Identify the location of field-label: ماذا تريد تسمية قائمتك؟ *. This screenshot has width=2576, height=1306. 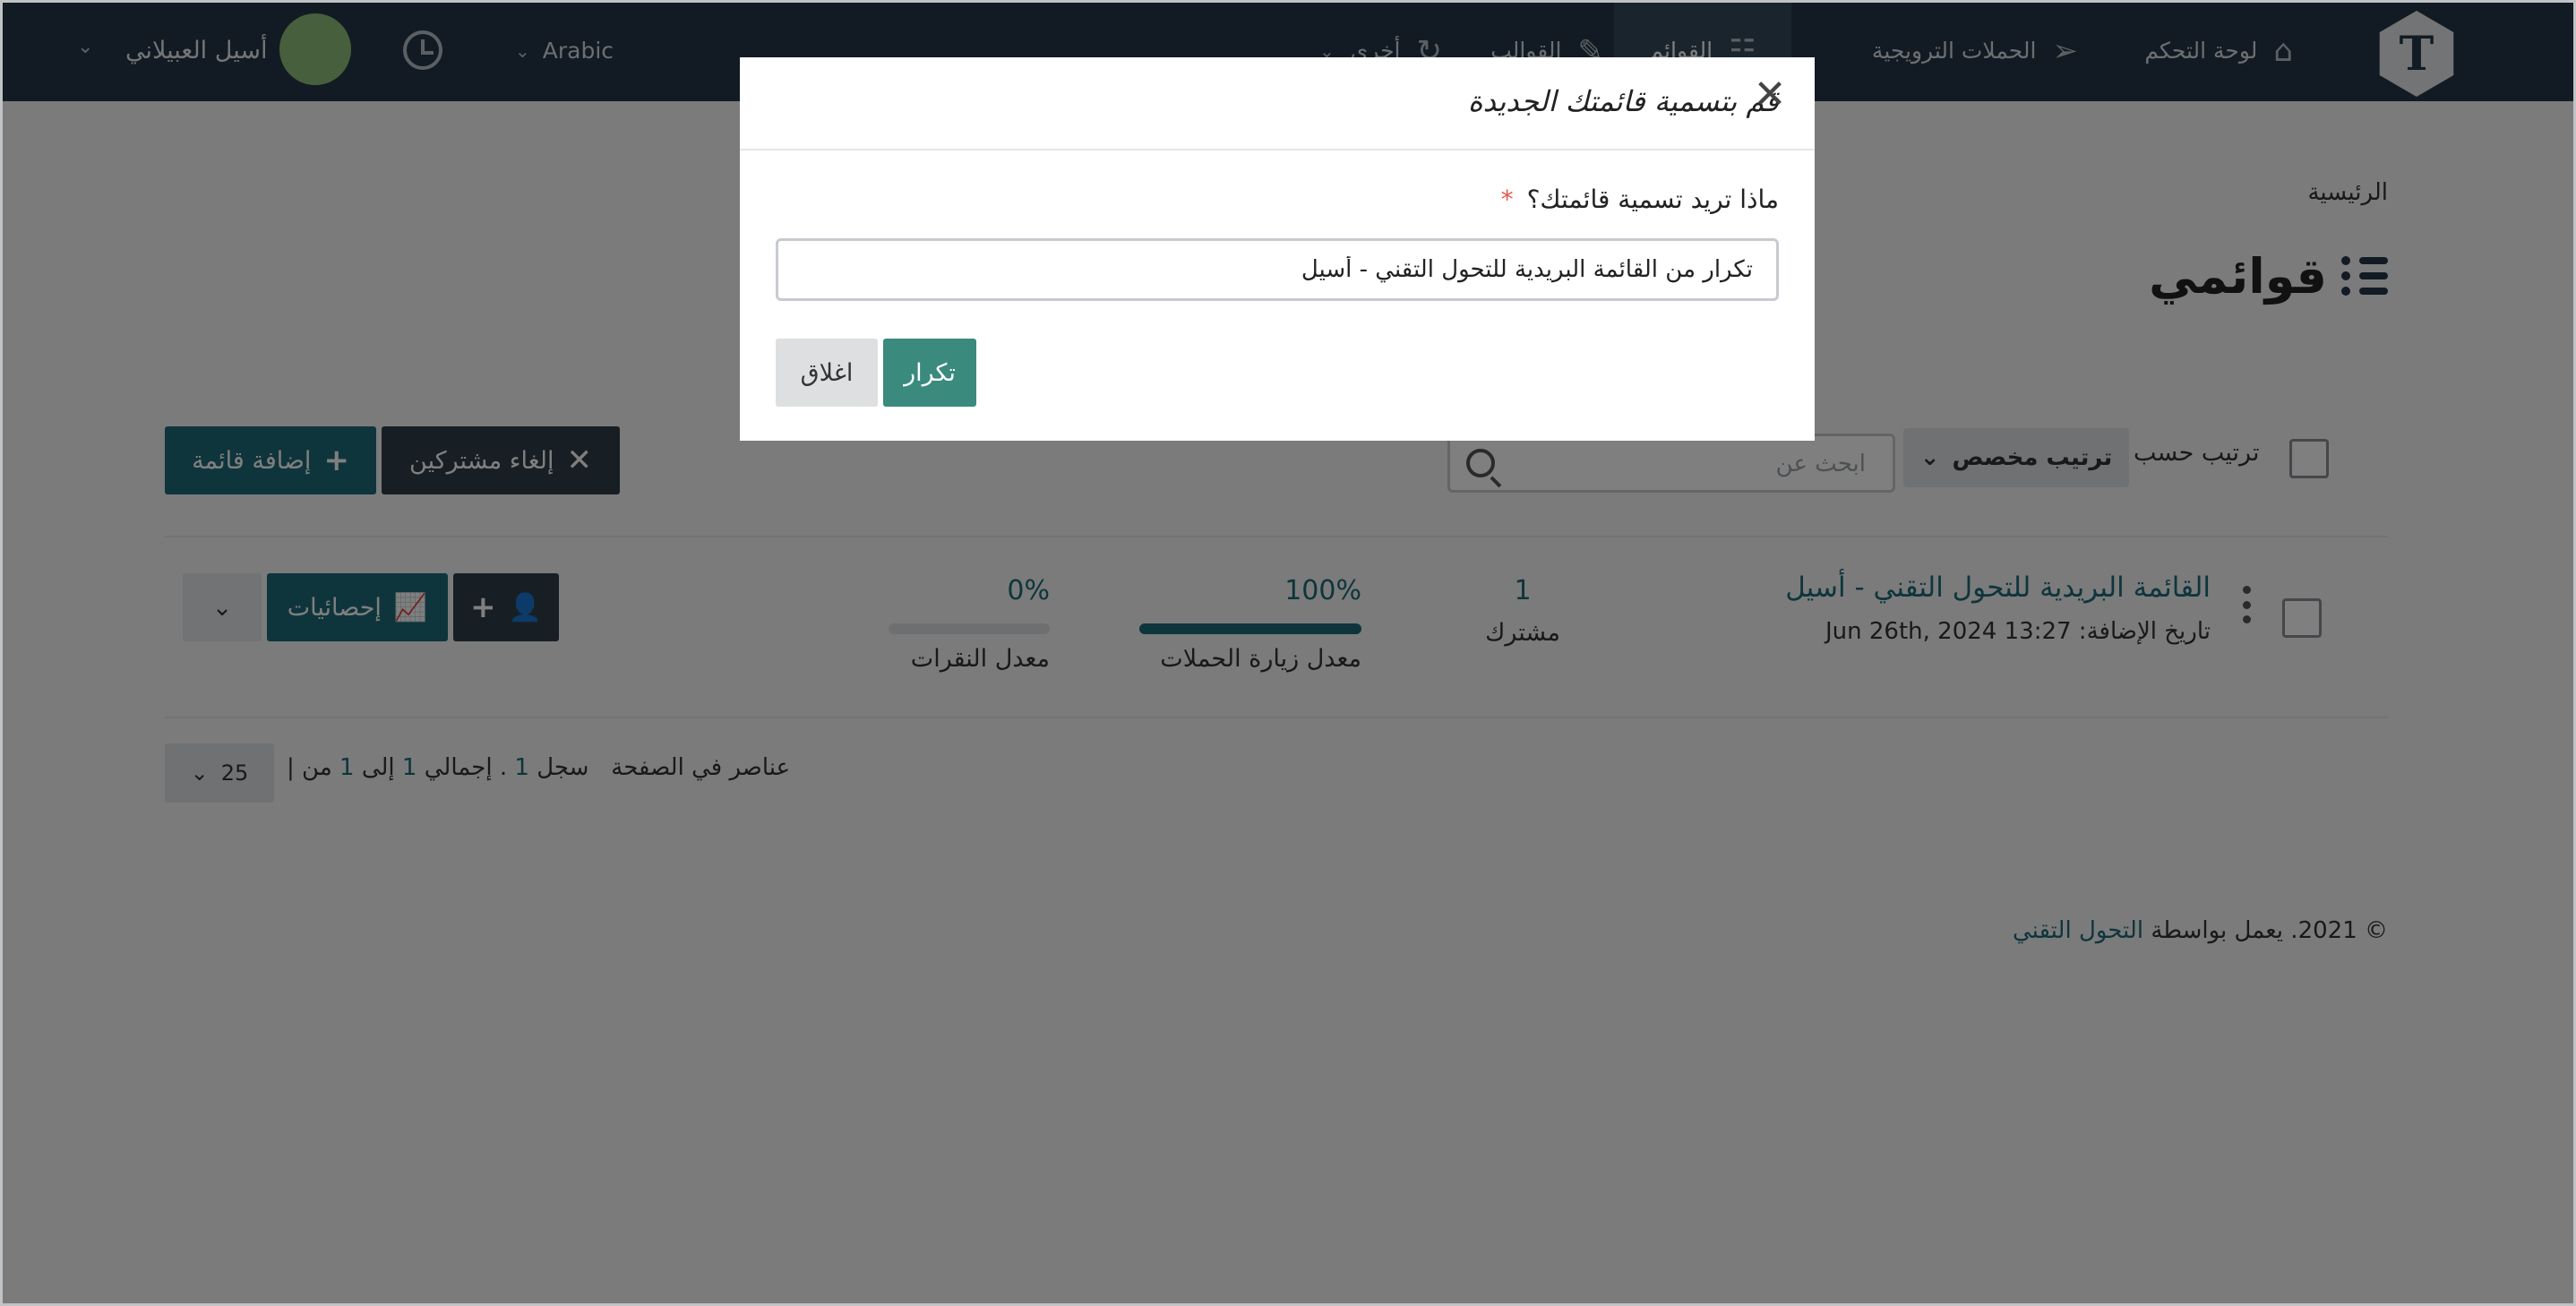
(1640, 199).